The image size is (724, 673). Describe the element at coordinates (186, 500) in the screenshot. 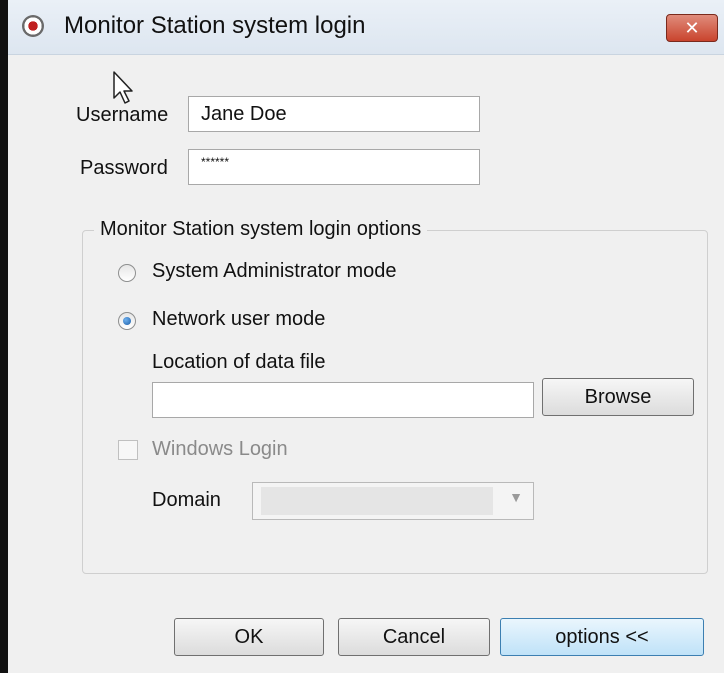

I see `domain-label: Domain` at that location.